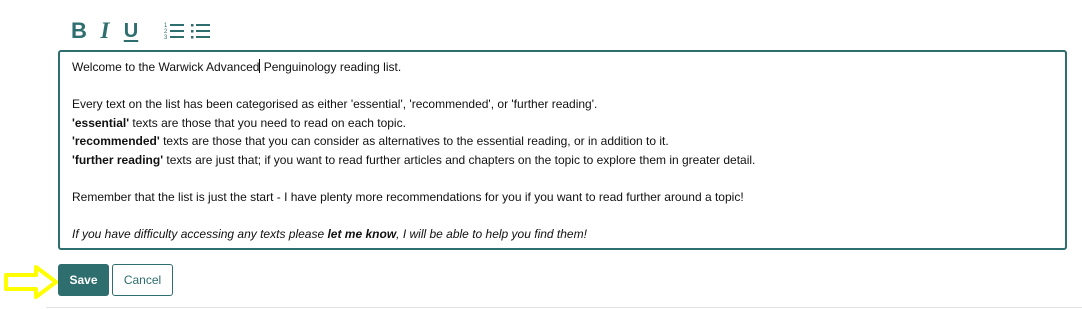  What do you see at coordinates (83, 280) in the screenshot?
I see `save-button: Save` at bounding box center [83, 280].